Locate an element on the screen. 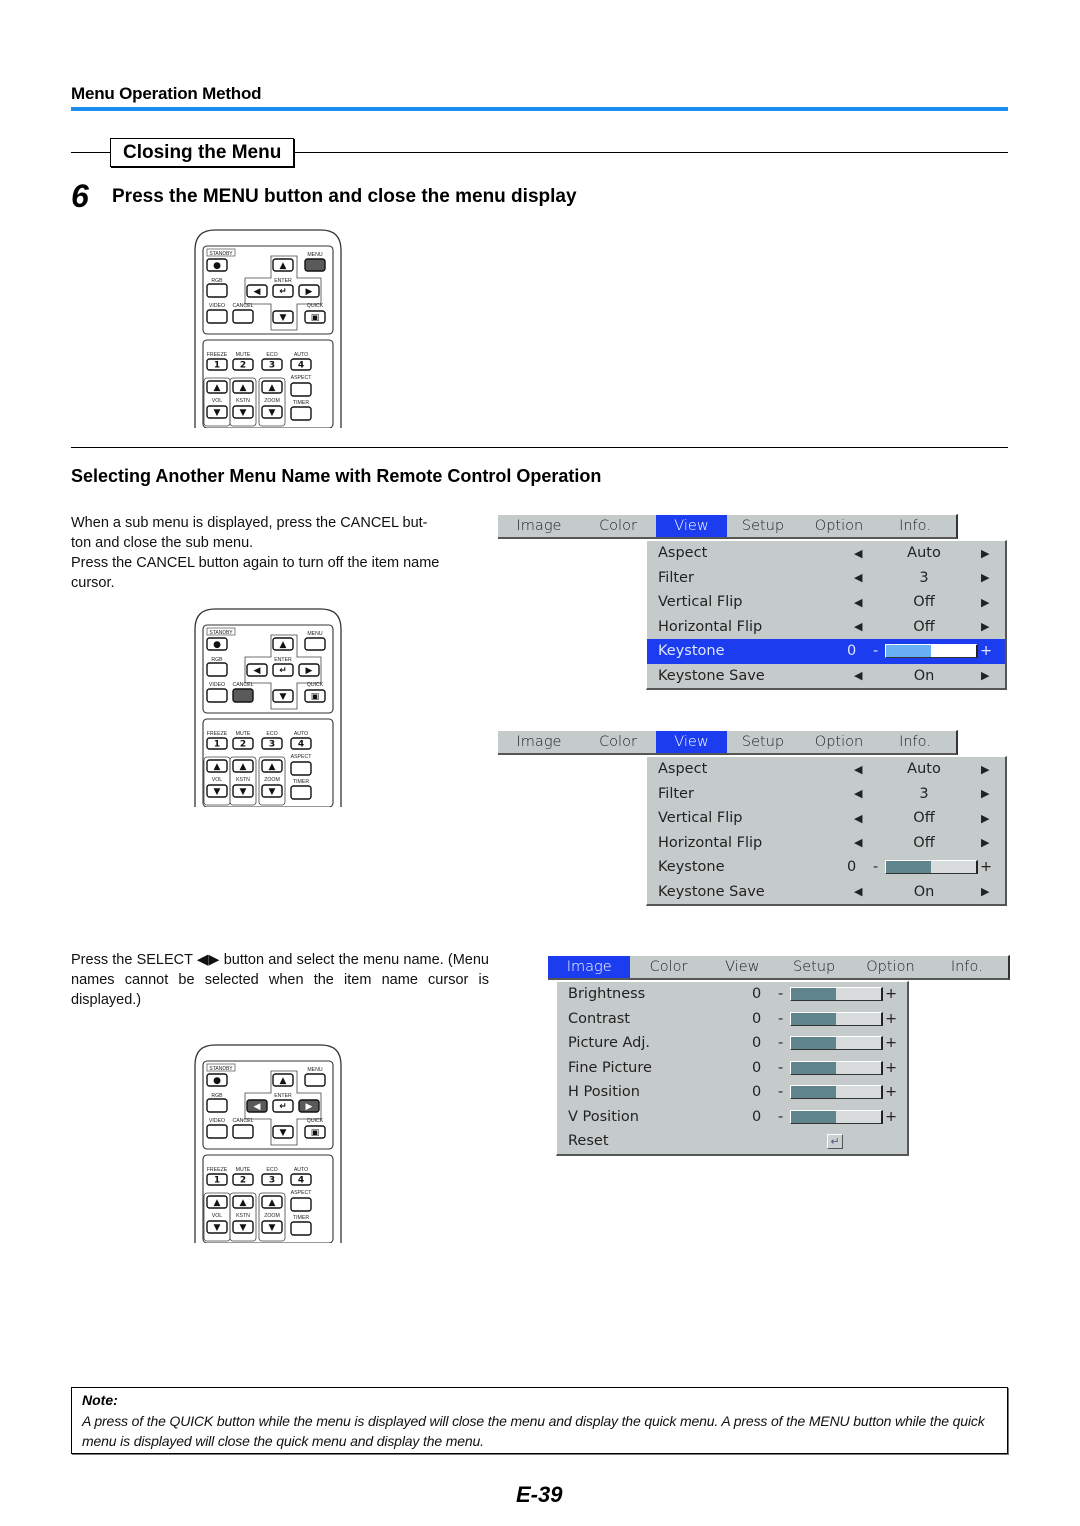 This screenshot has width=1080, height=1526. timer-button is located at coordinates (301, 792).